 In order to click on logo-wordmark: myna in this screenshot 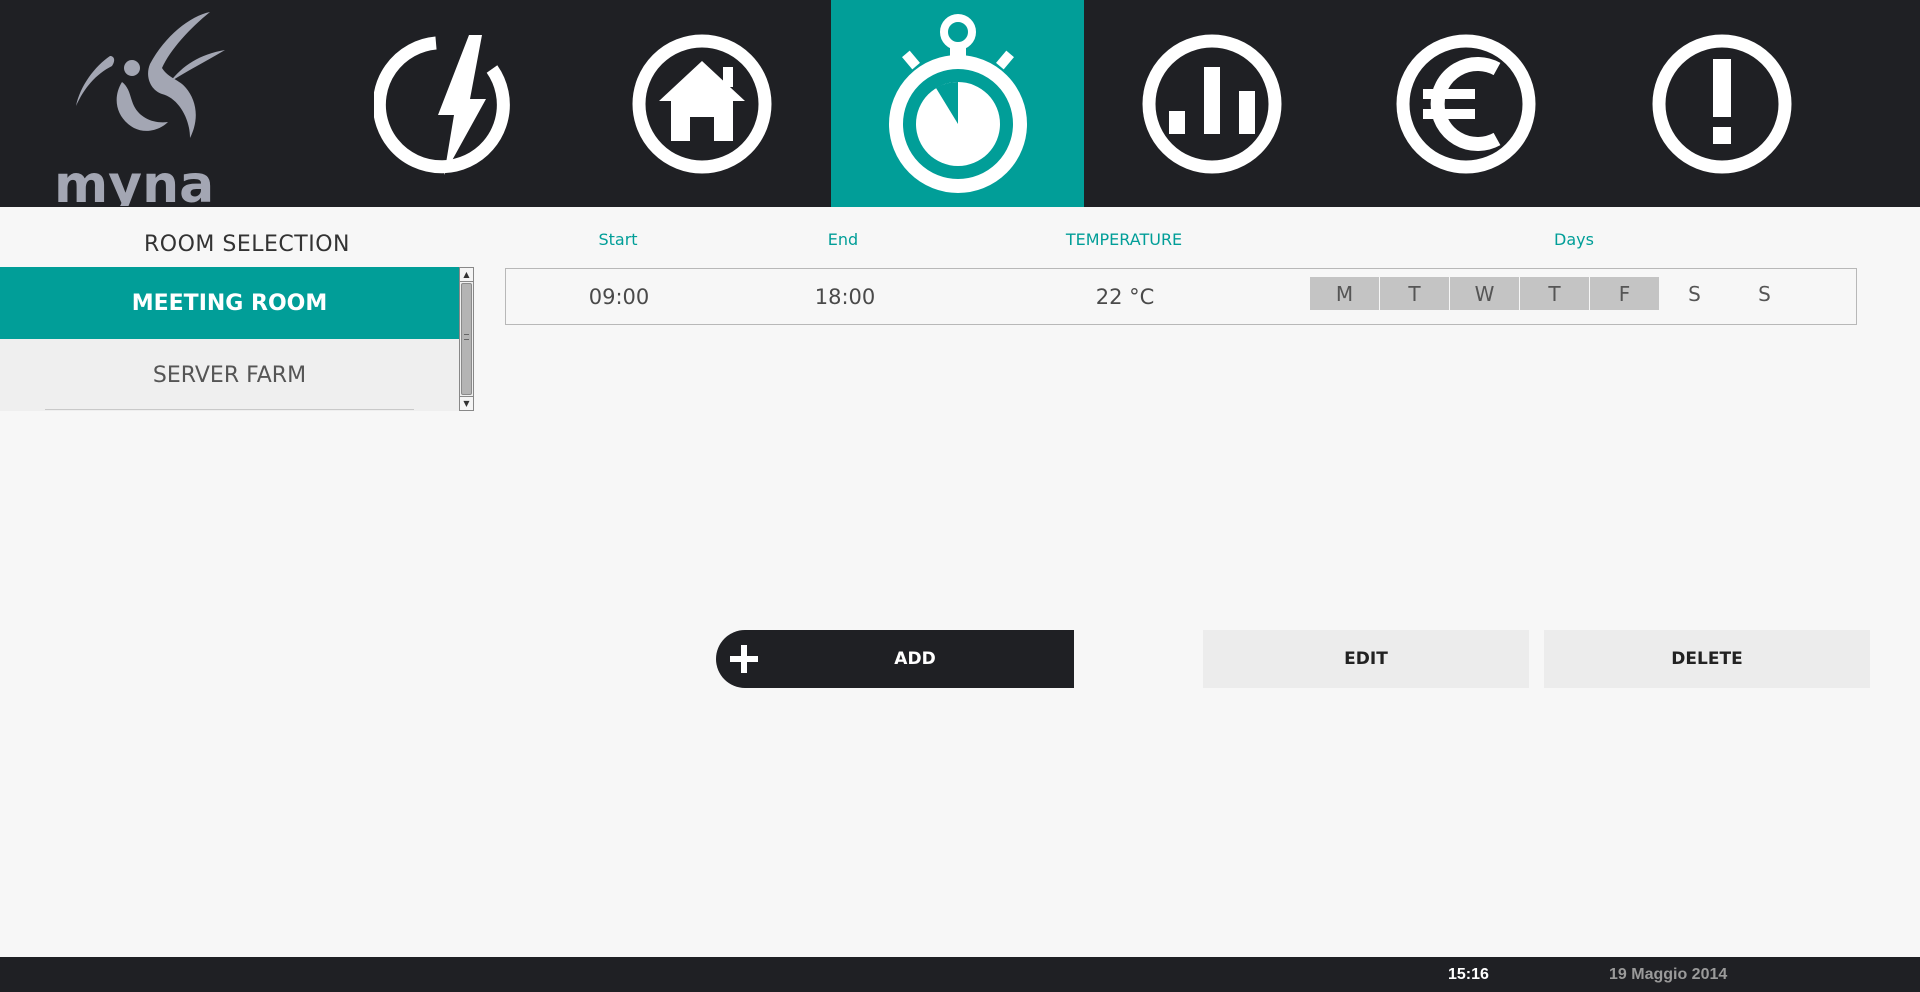, I will do `click(134, 180)`.